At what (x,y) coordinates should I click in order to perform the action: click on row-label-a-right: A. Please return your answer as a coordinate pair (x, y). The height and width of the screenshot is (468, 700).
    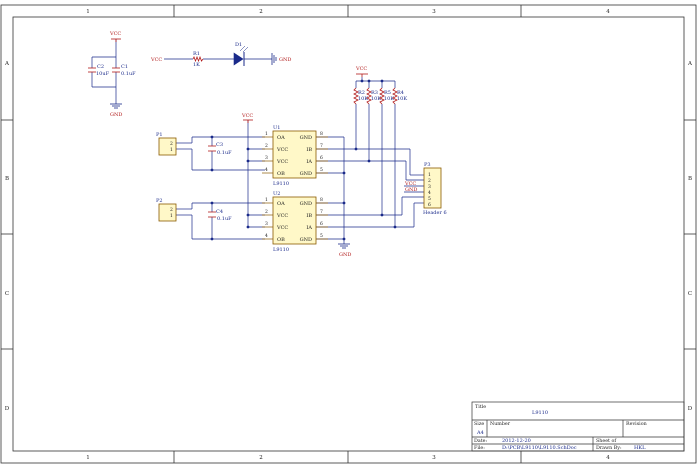
    Looking at the image, I should click on (690, 64).